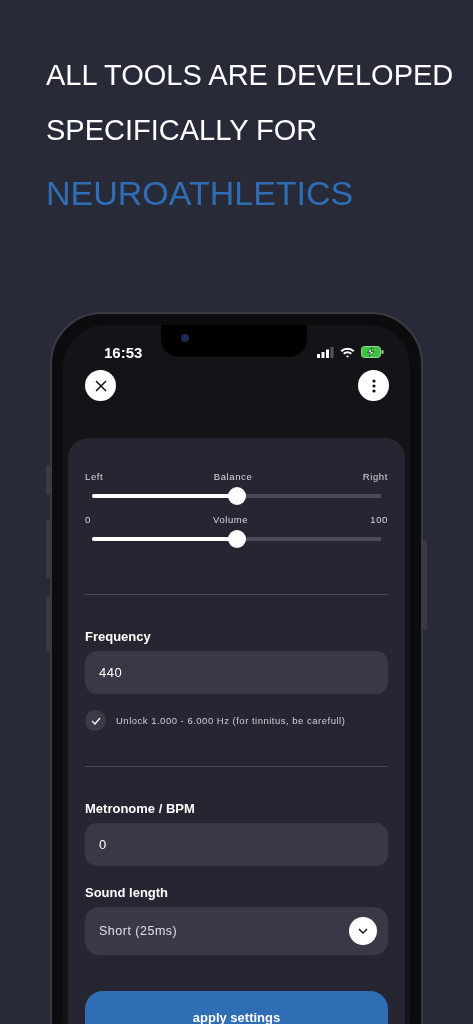  I want to click on slider-min-label: Left, so click(94, 477).